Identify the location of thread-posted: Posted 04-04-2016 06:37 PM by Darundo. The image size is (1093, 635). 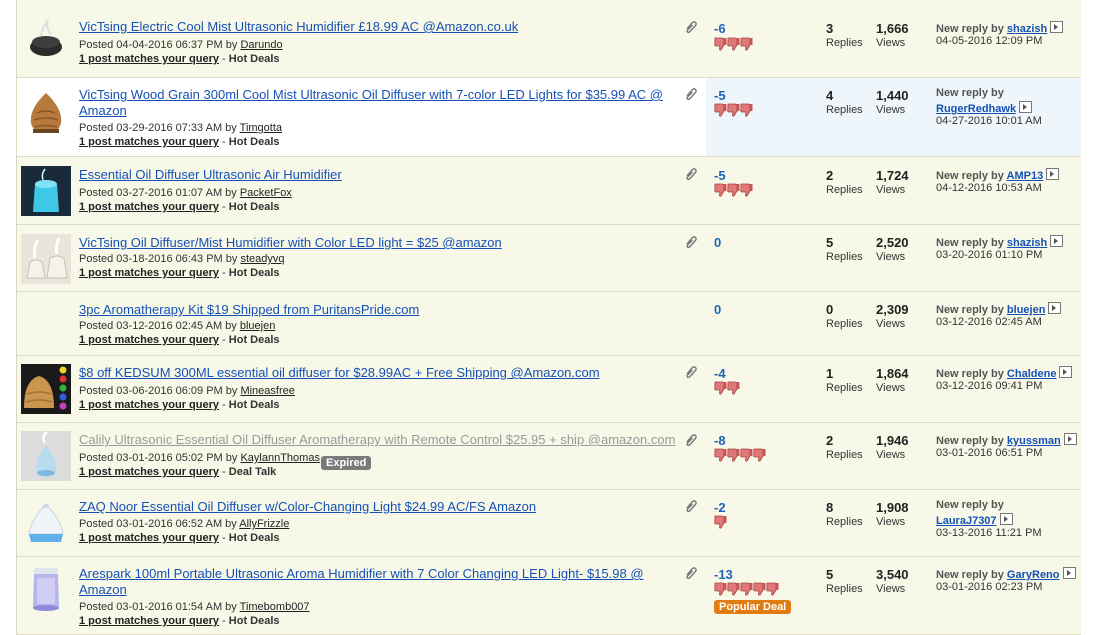
(181, 45).